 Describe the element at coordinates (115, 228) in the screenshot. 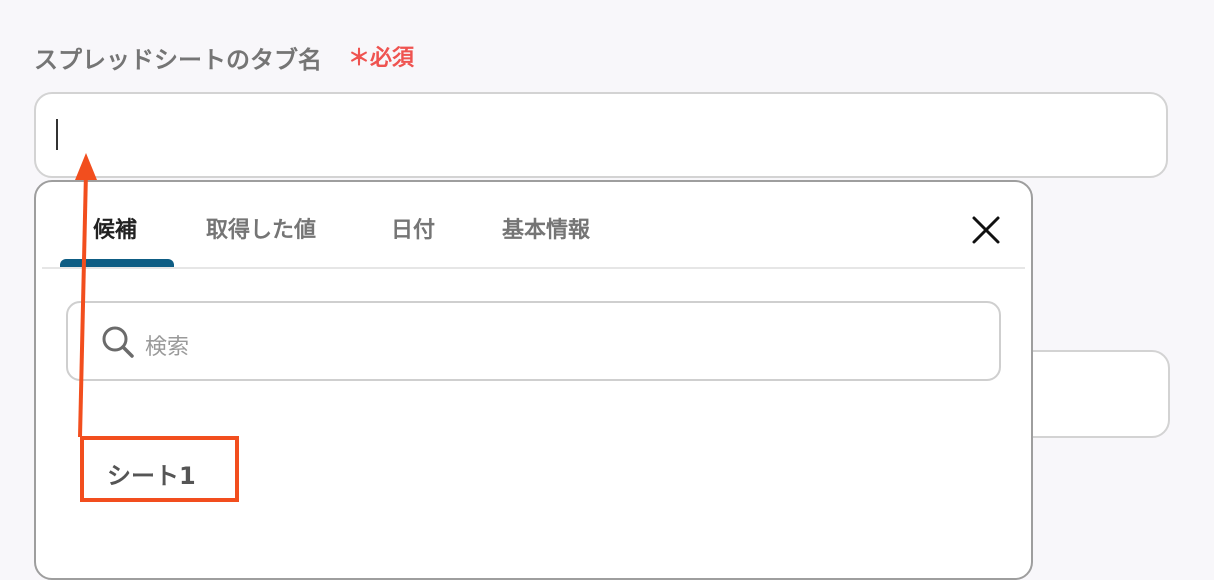

I see `tab-candidates: 候補` at that location.